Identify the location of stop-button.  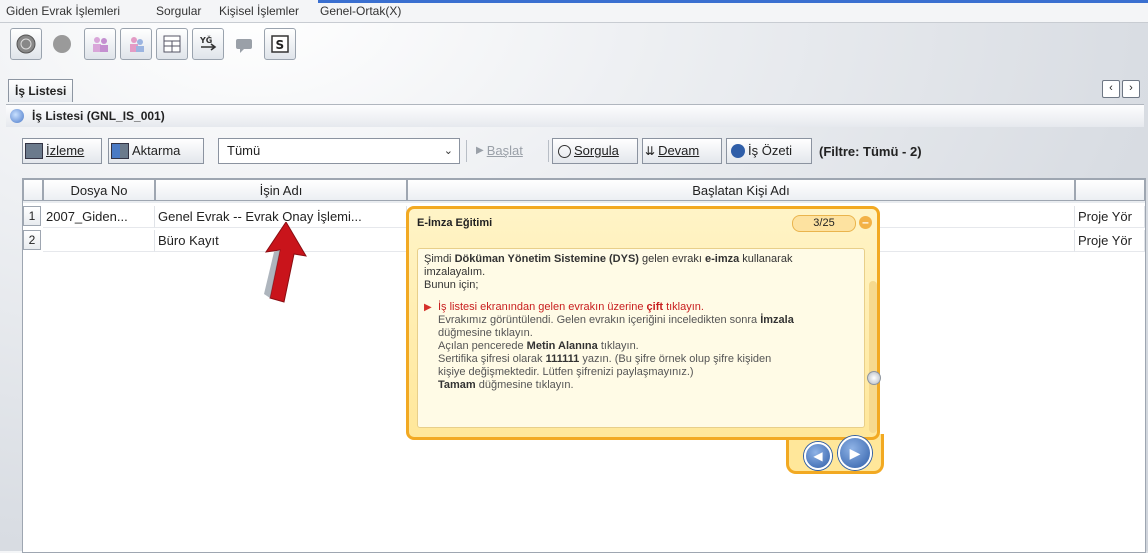
(62, 44).